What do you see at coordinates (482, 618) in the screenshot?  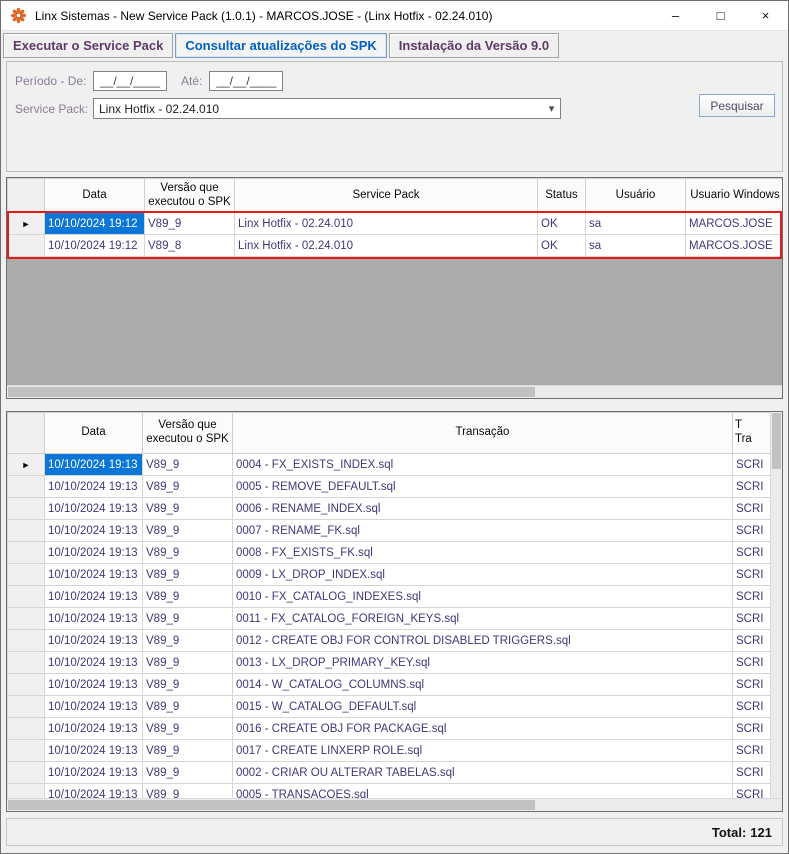 I see `cell-transacao: 0011 - FX_CATALOG_FOREIGN_KEYS.sql` at bounding box center [482, 618].